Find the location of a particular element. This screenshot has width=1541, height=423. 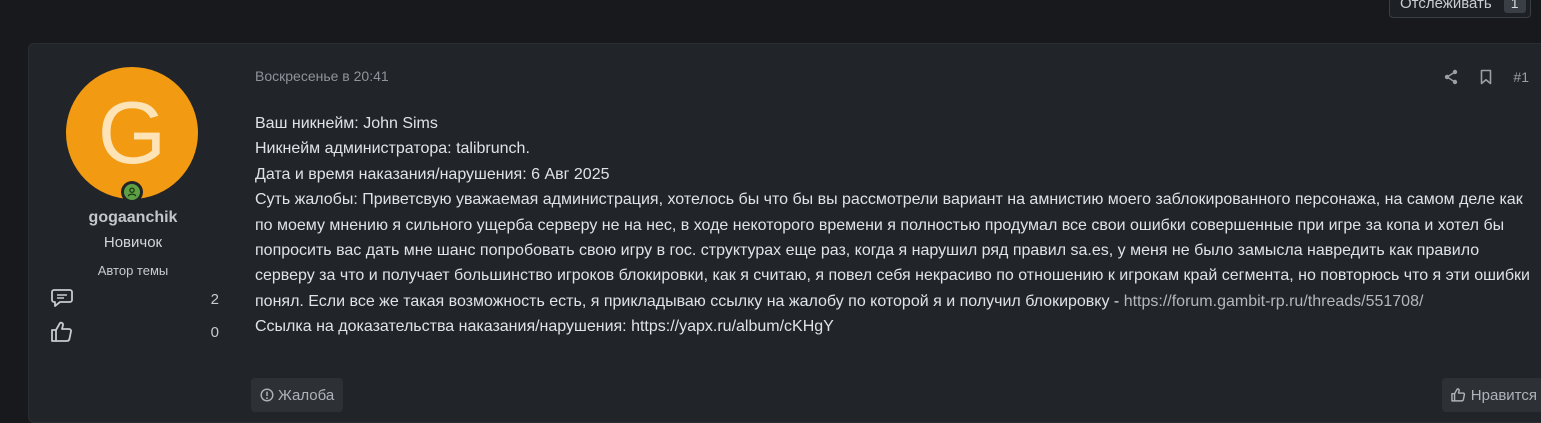

report-button: Жалоба is located at coordinates (297, 395).